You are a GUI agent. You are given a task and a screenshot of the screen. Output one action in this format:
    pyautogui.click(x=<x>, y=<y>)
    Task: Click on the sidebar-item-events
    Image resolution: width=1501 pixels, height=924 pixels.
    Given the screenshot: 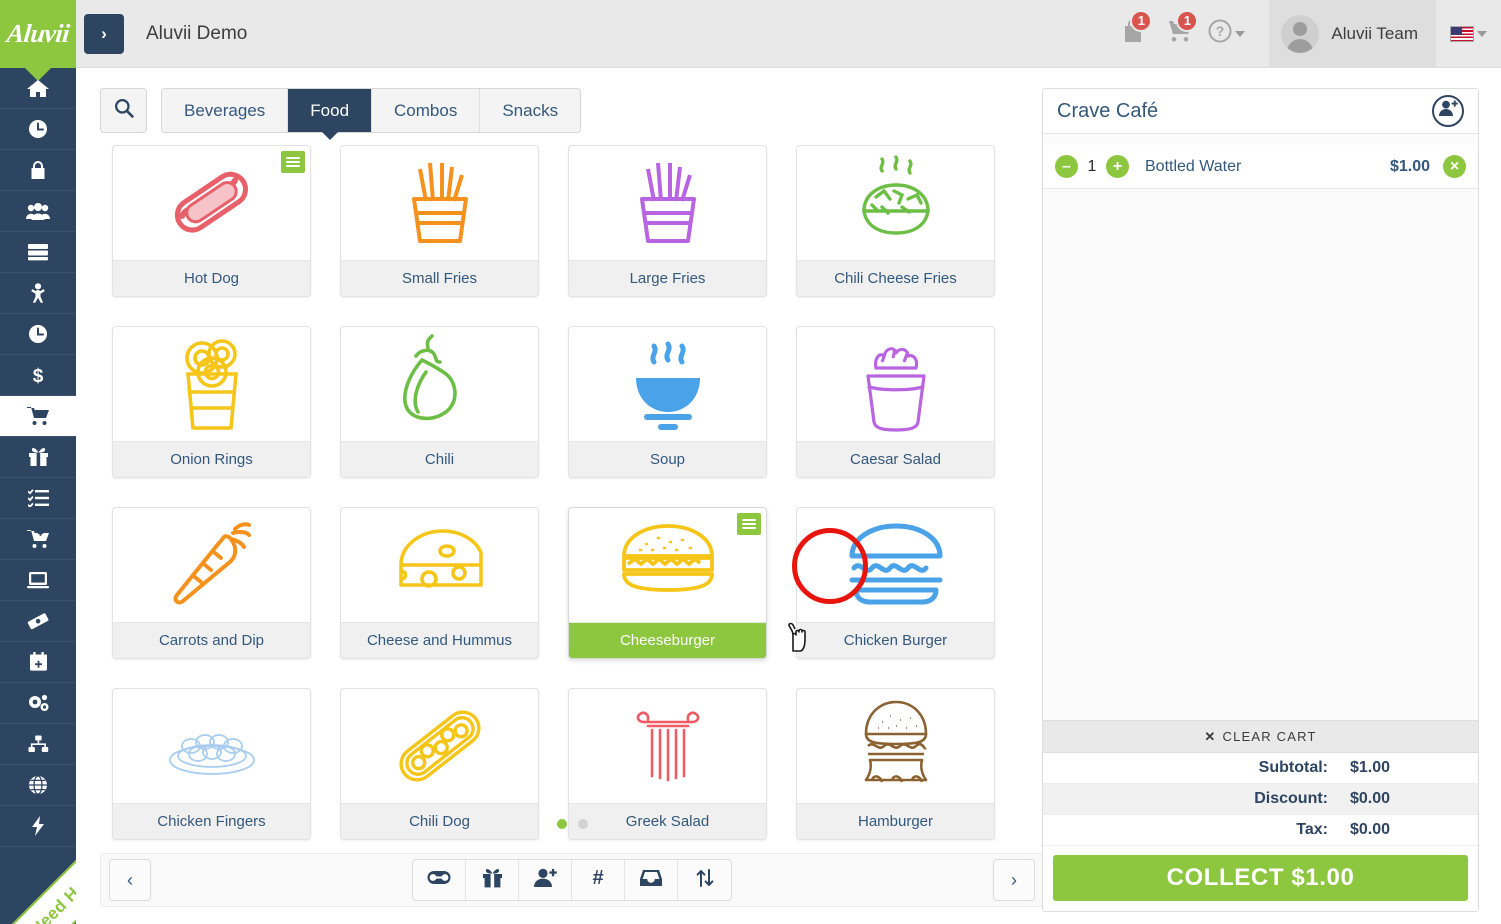 What is the action you would take?
    pyautogui.click(x=38, y=662)
    